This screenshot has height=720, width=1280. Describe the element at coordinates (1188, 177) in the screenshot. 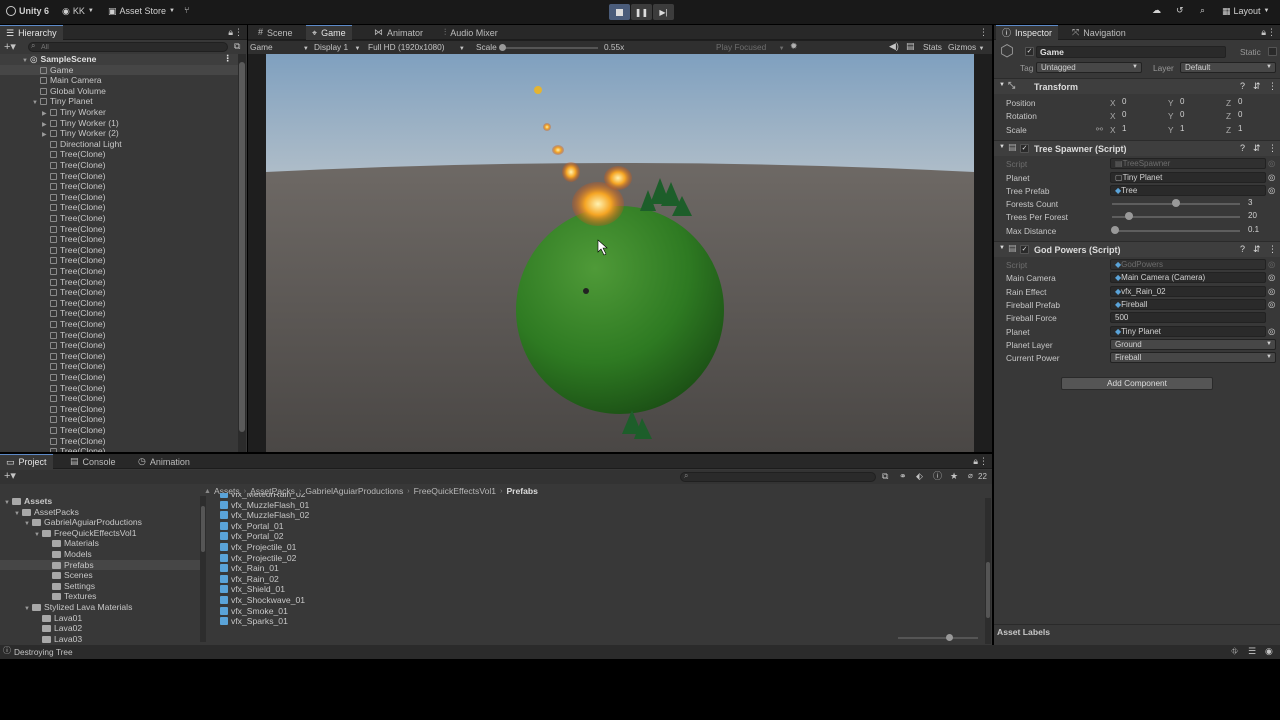

I see `planet-field: ▢ Tiny Planet` at that location.